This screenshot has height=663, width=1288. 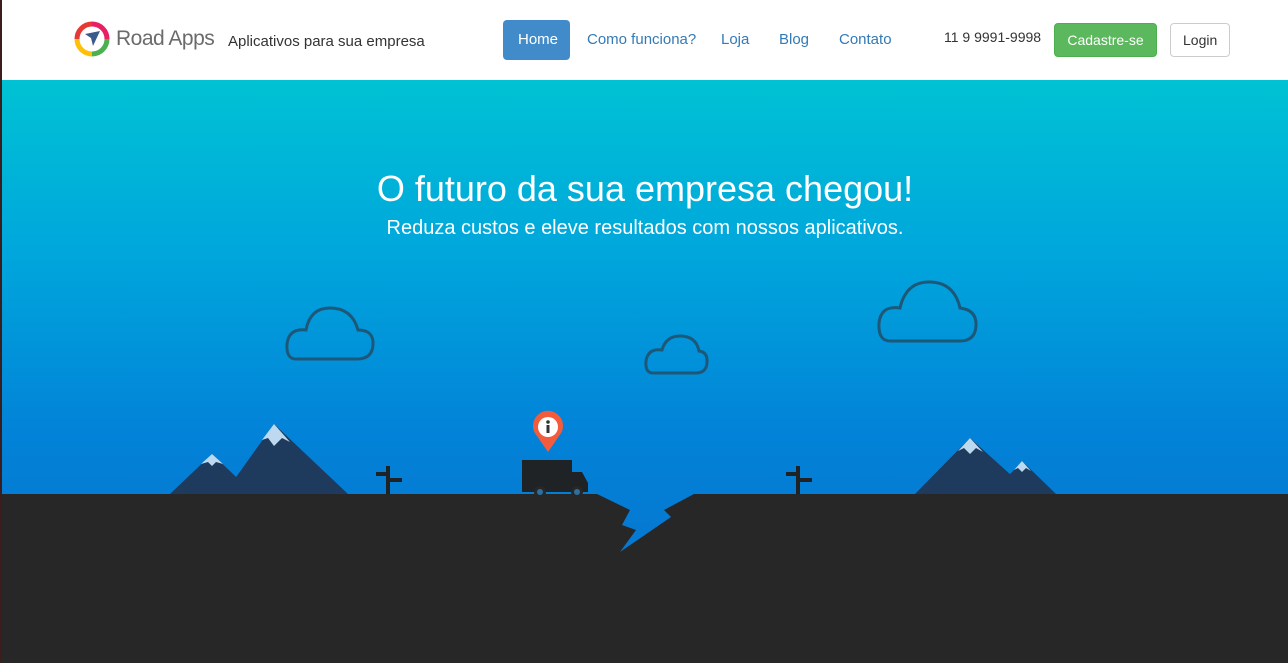 What do you see at coordinates (259, 459) in the screenshot?
I see `mountain-left` at bounding box center [259, 459].